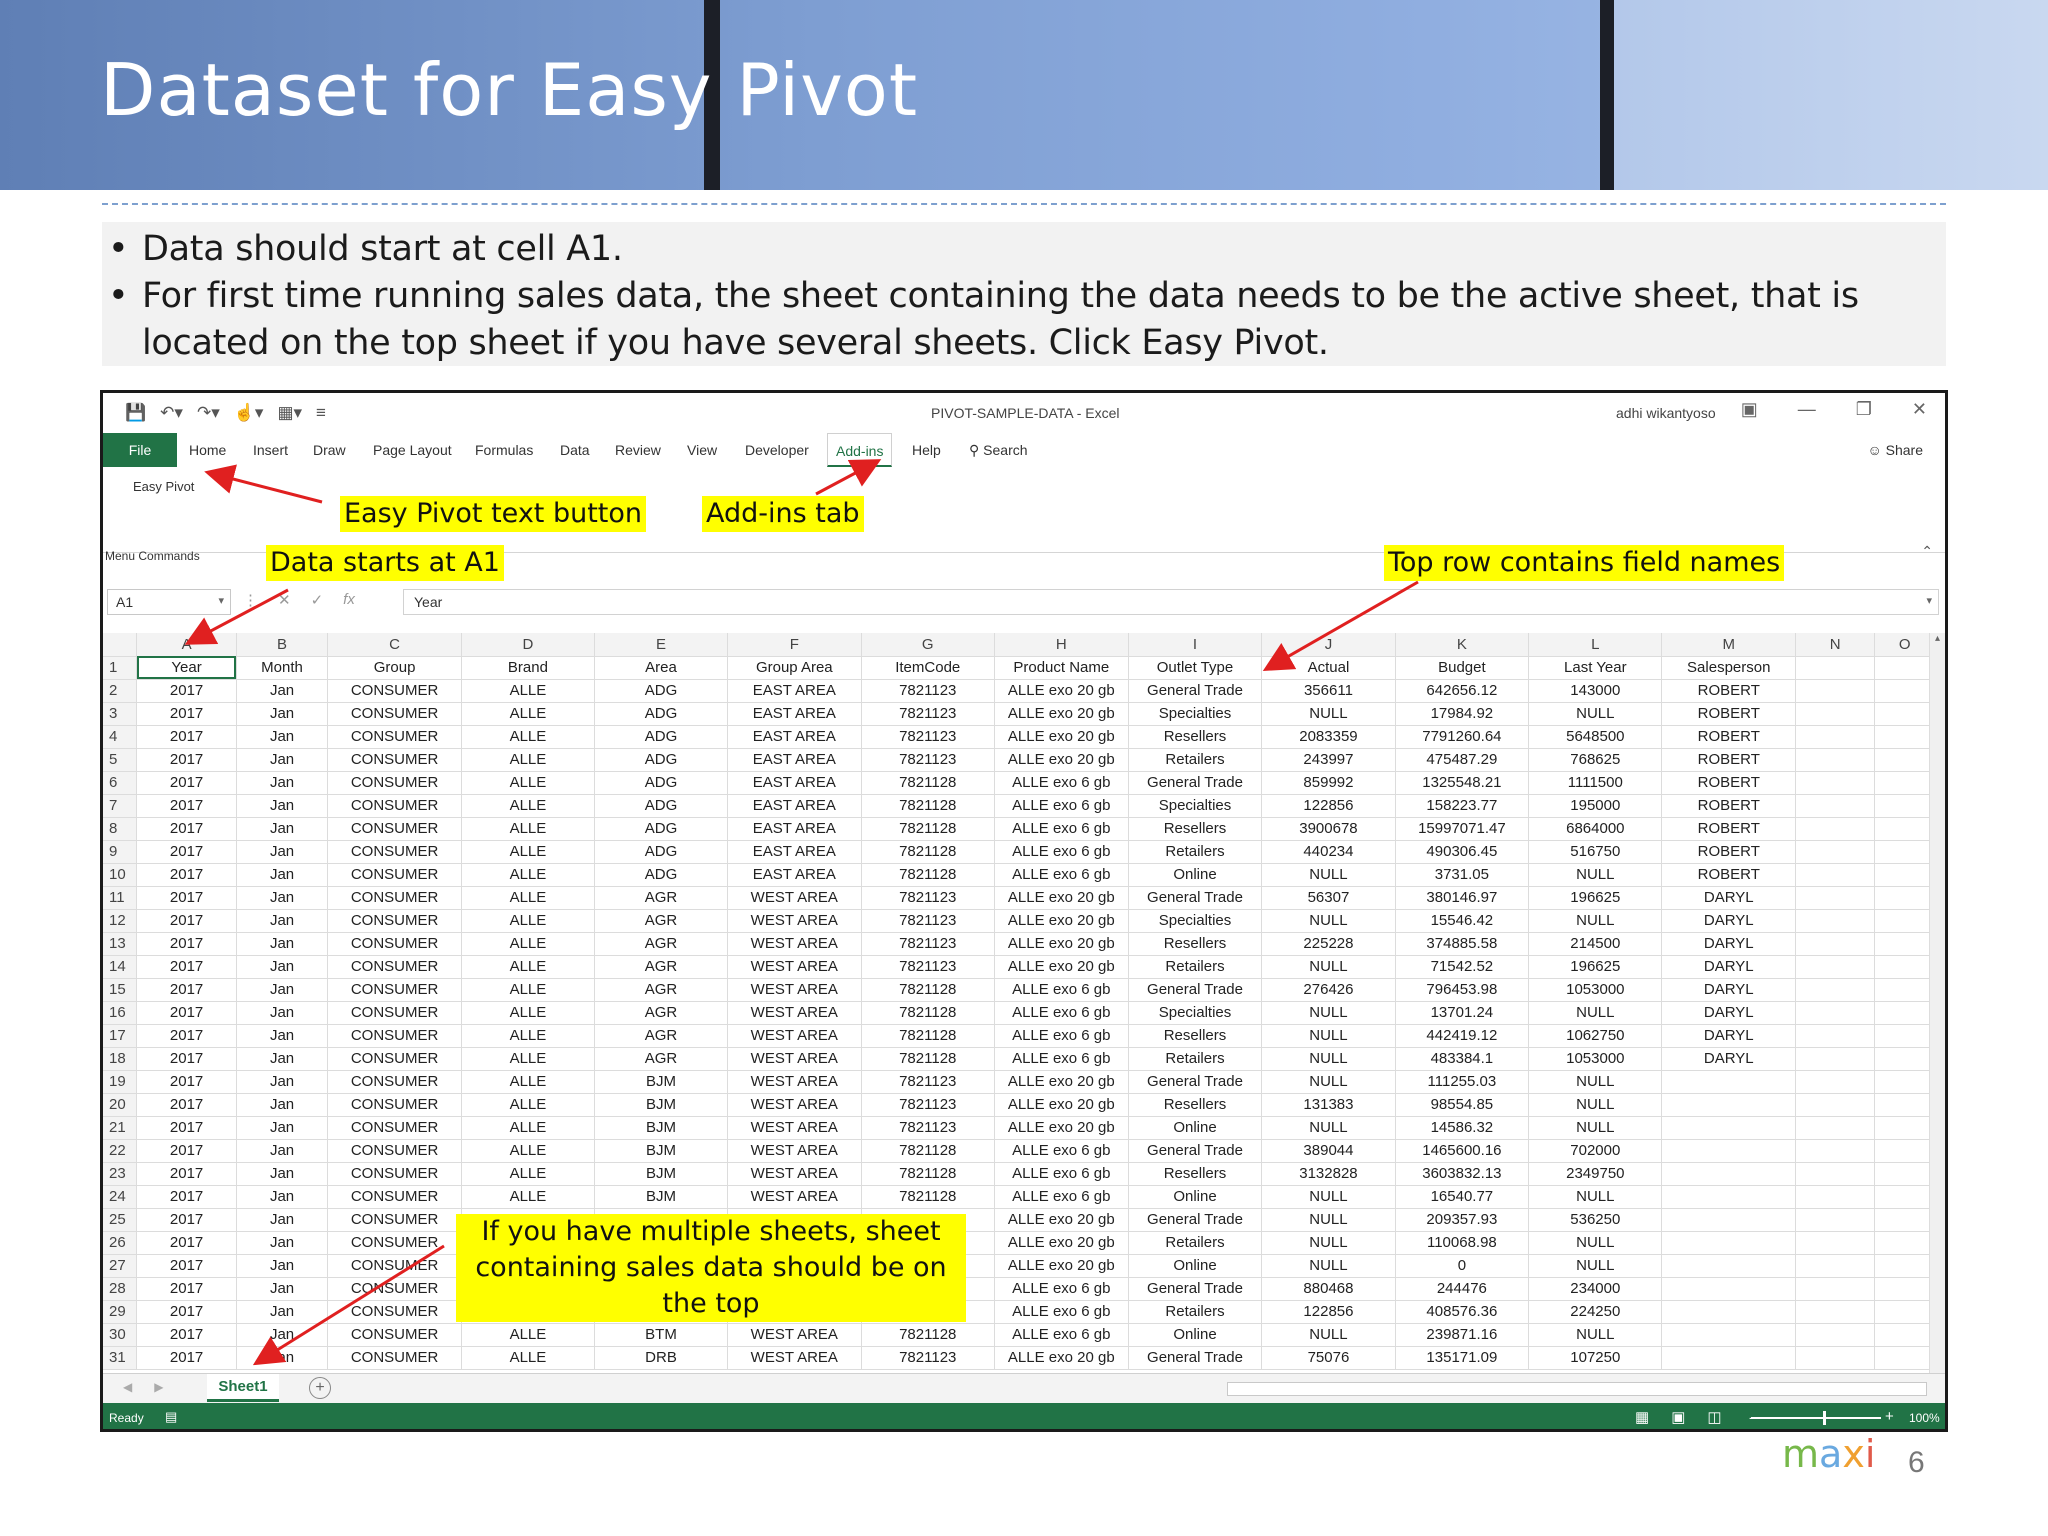  Describe the element at coordinates (1929, 600) in the screenshot. I see `expand-formula-icon: ▾` at that location.